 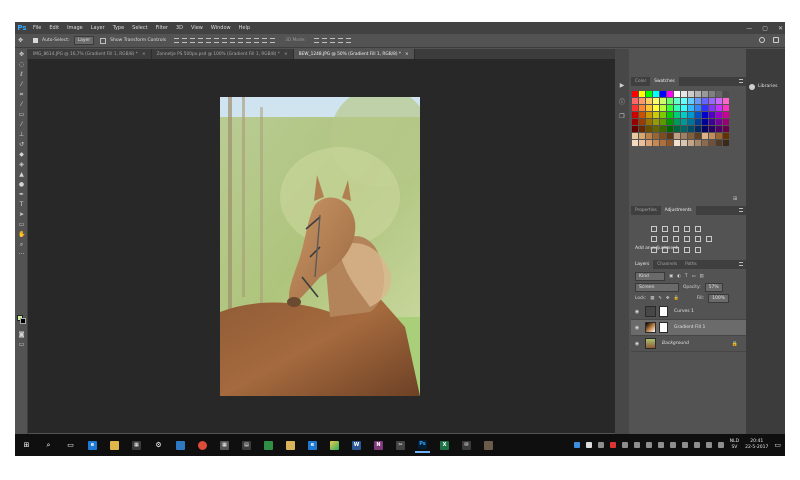 What do you see at coordinates (702, 276) in the screenshot?
I see `filter-smart-icon: ▤` at bounding box center [702, 276].